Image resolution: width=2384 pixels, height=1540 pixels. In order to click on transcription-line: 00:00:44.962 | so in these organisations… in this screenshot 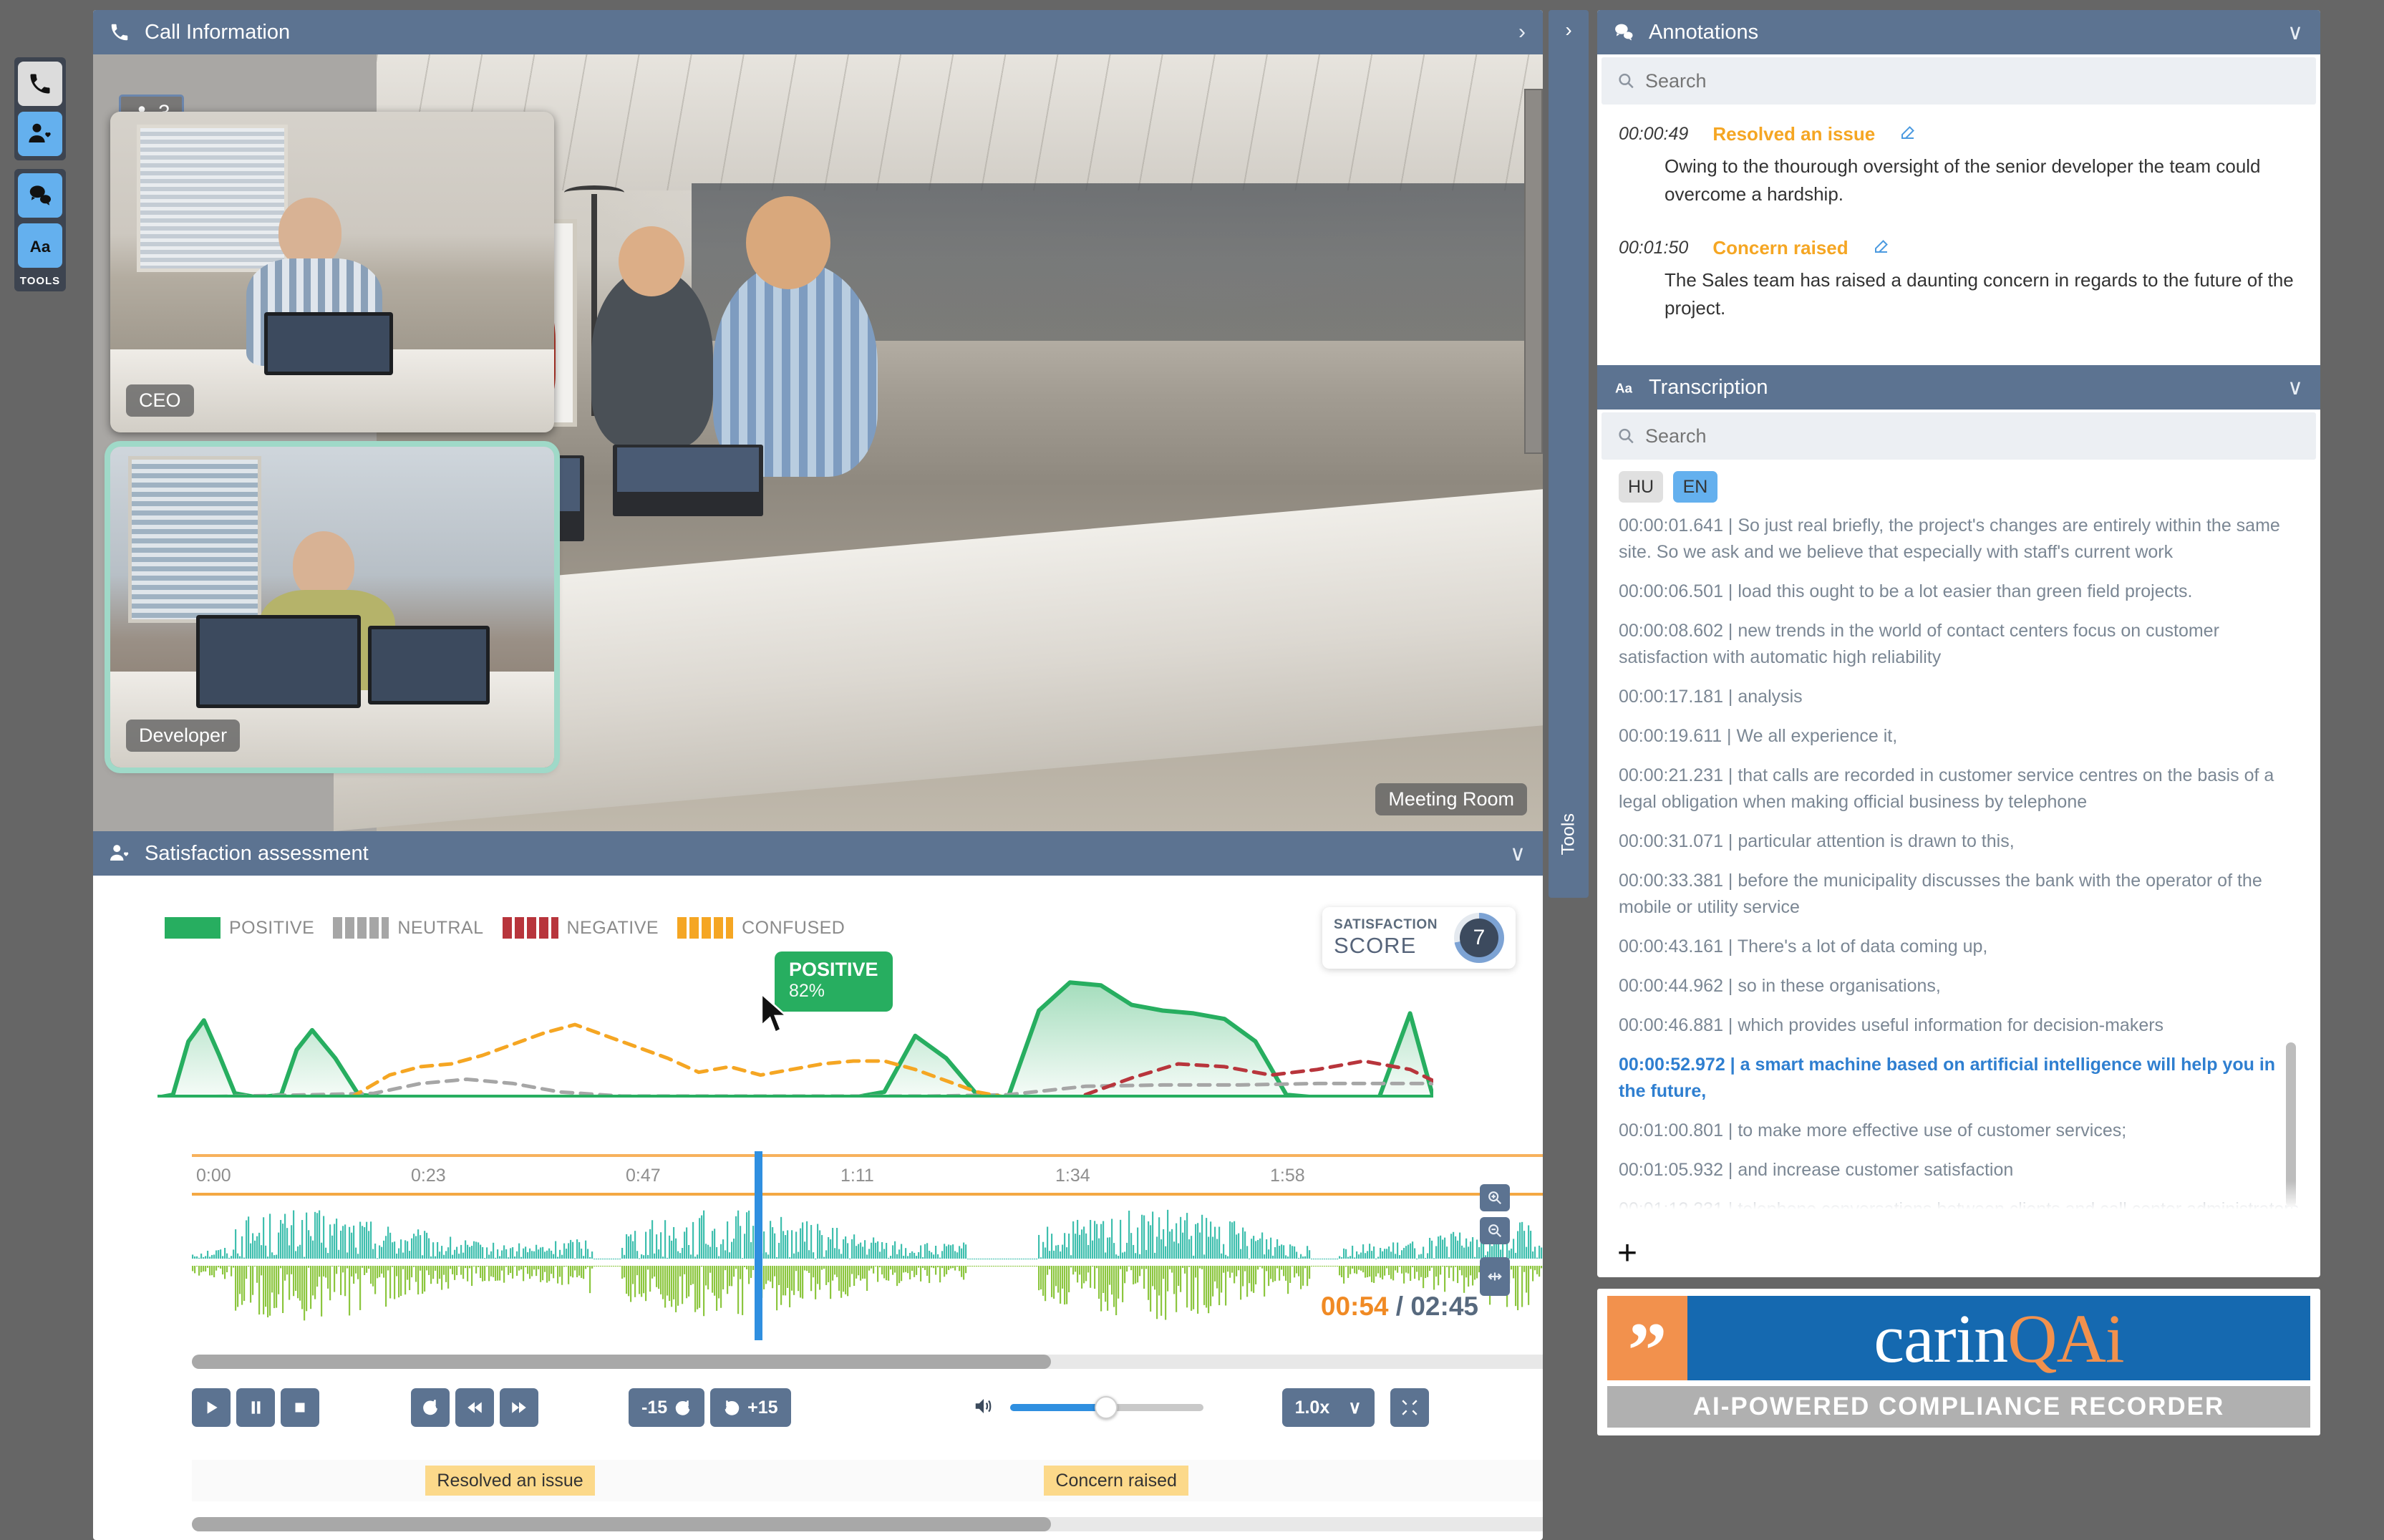, I will do `click(1961, 986)`.